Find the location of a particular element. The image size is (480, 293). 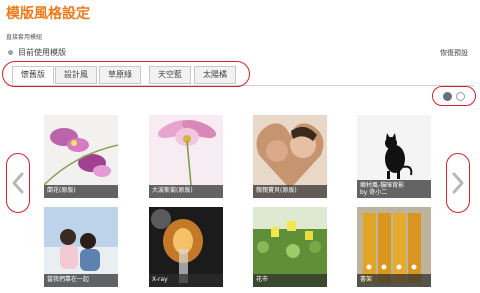

tab-sky-blue: 天空藍 is located at coordinates (170, 75).